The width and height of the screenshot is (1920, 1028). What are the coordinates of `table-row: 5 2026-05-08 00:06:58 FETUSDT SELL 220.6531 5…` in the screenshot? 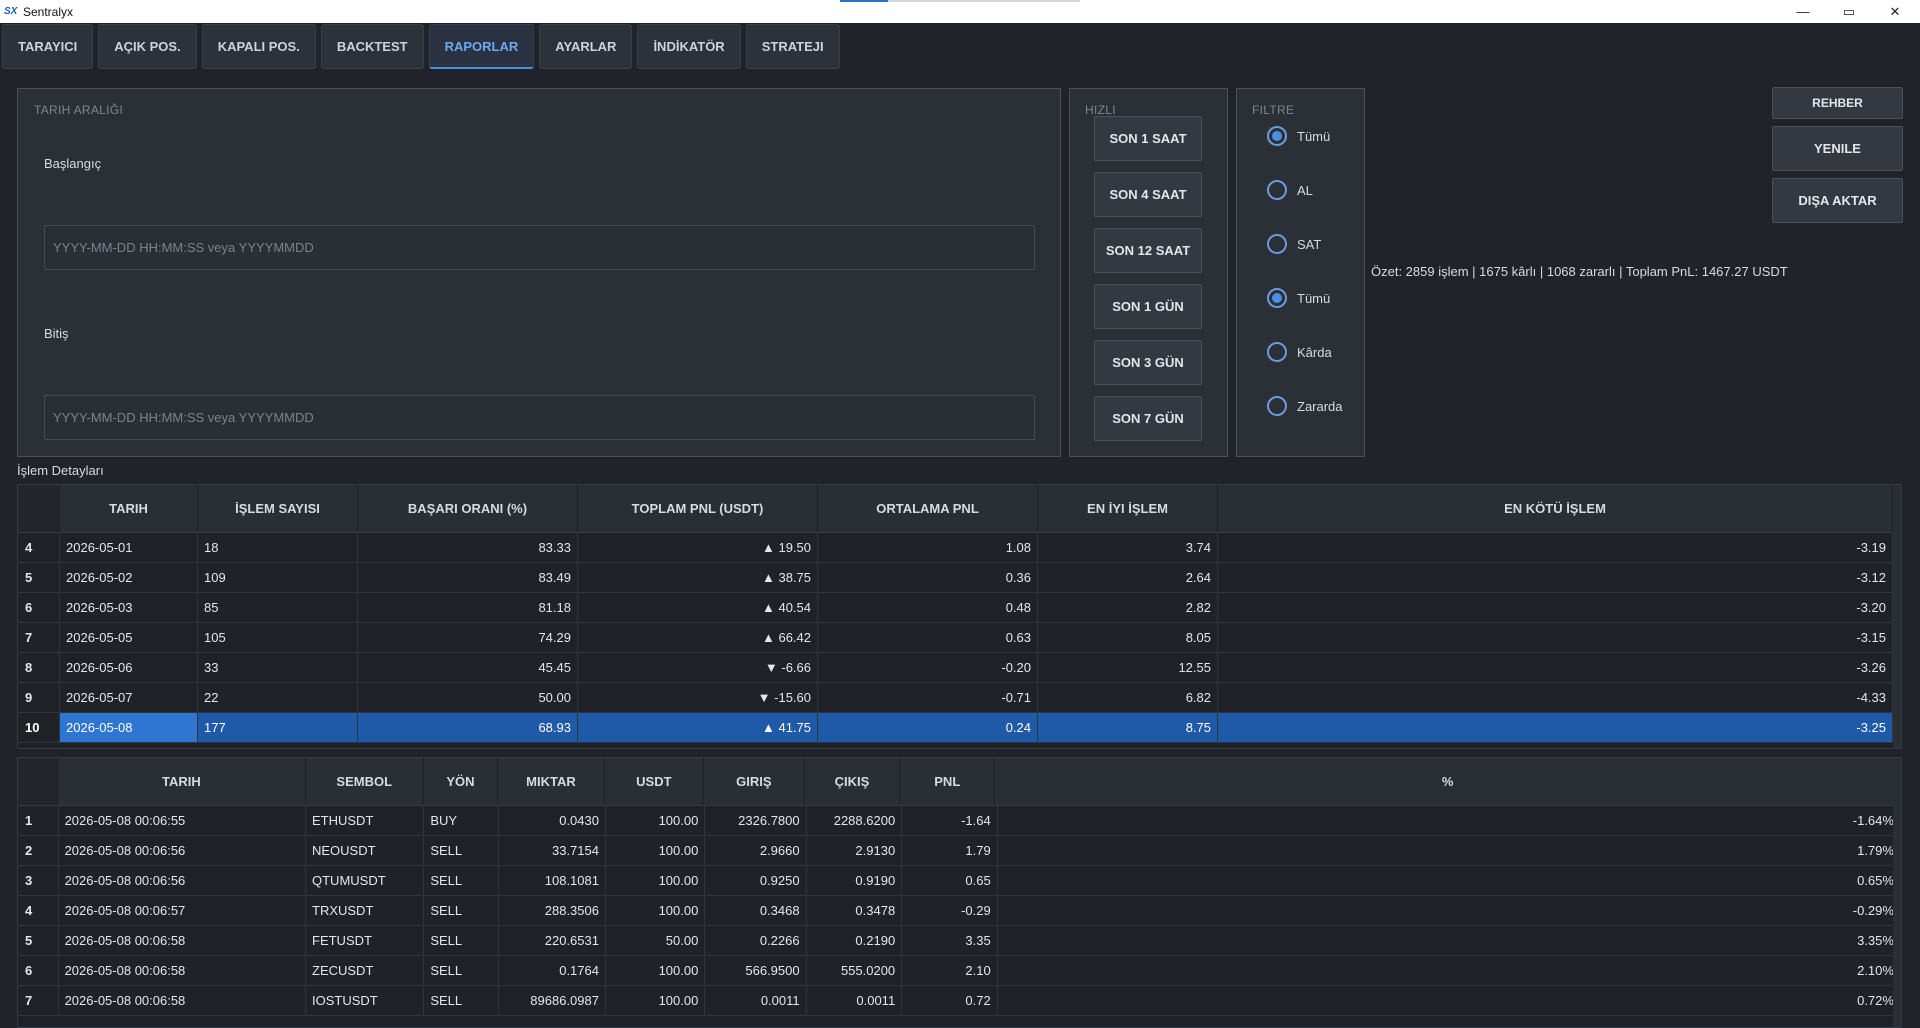 It's located at (959, 941).